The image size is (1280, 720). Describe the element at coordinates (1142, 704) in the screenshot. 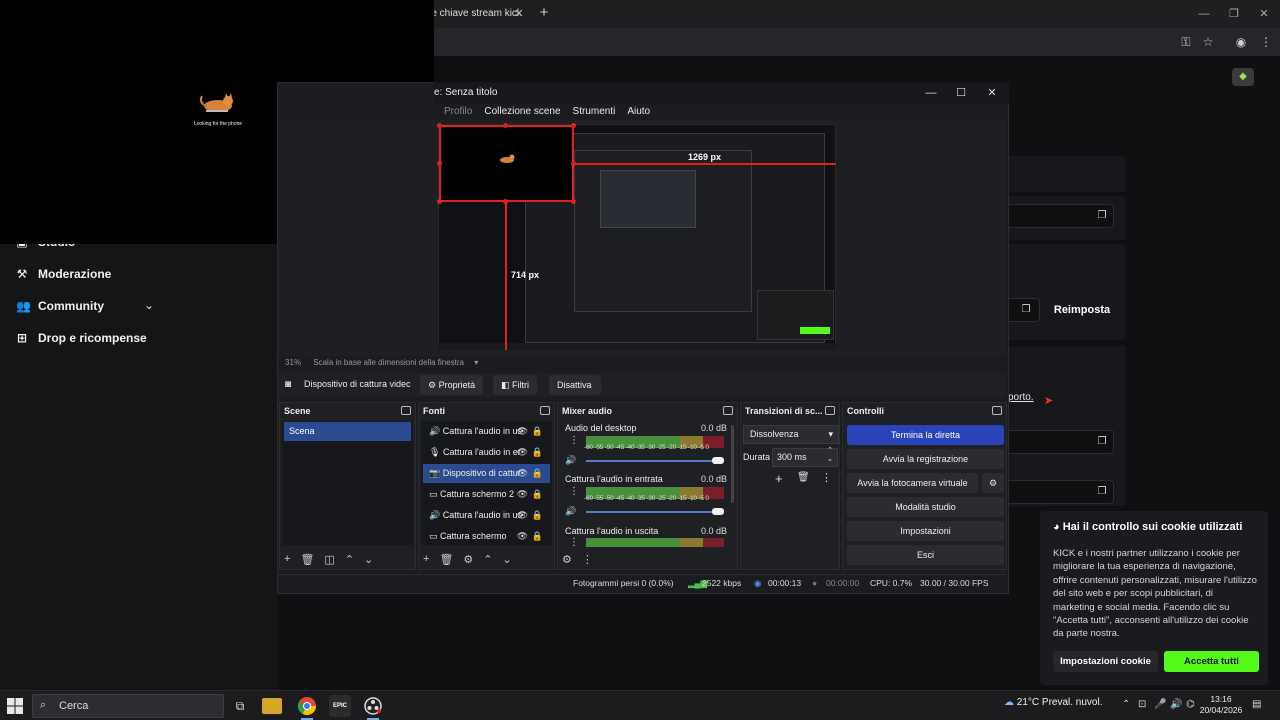

I see `meet-now-icon: ⊡` at that location.